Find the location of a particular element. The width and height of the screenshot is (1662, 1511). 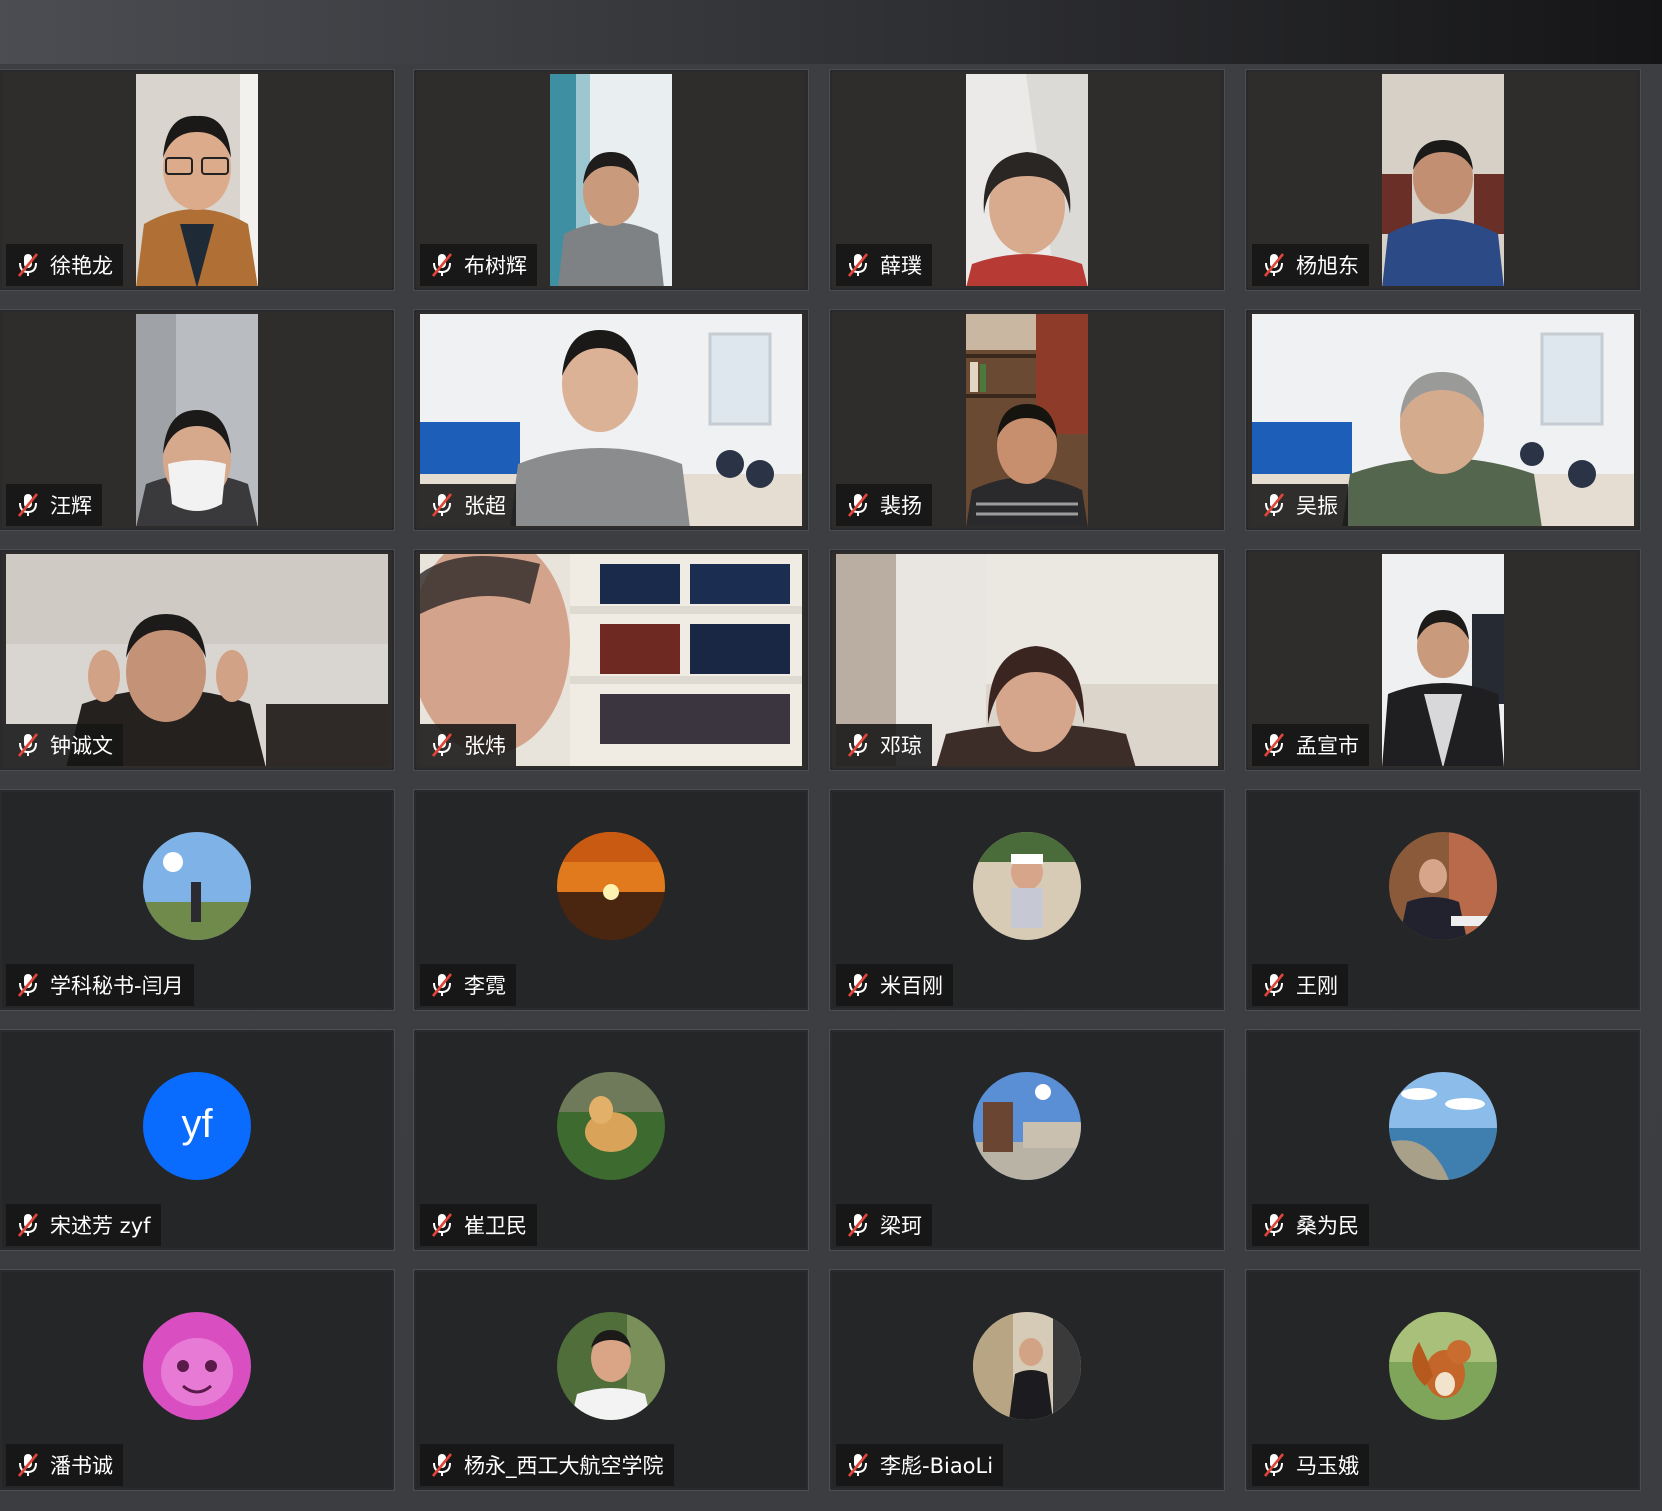

sky-photo-icon is located at coordinates (197, 886).